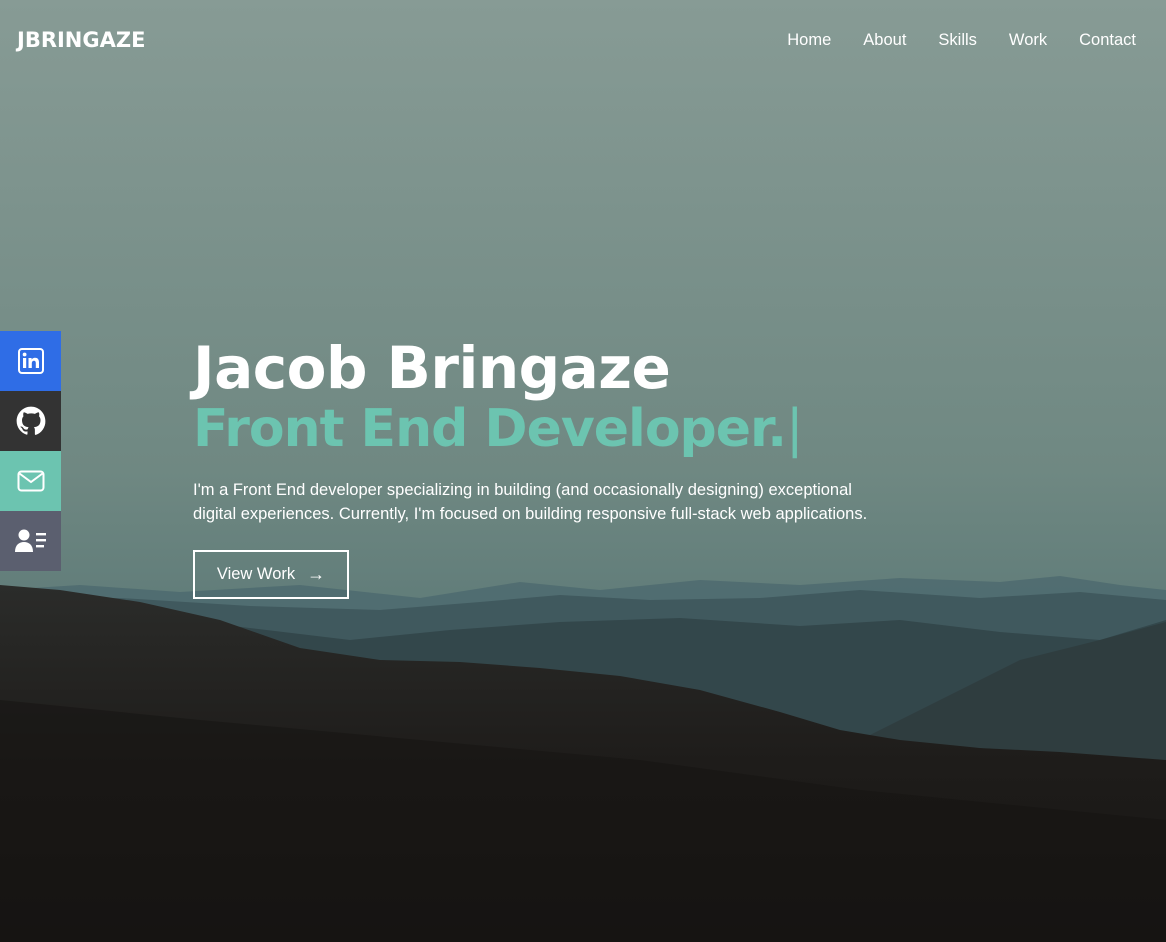 This screenshot has width=1166, height=942. Describe the element at coordinates (81, 40) in the screenshot. I see `brand-logo: JBRINGAZE` at that location.